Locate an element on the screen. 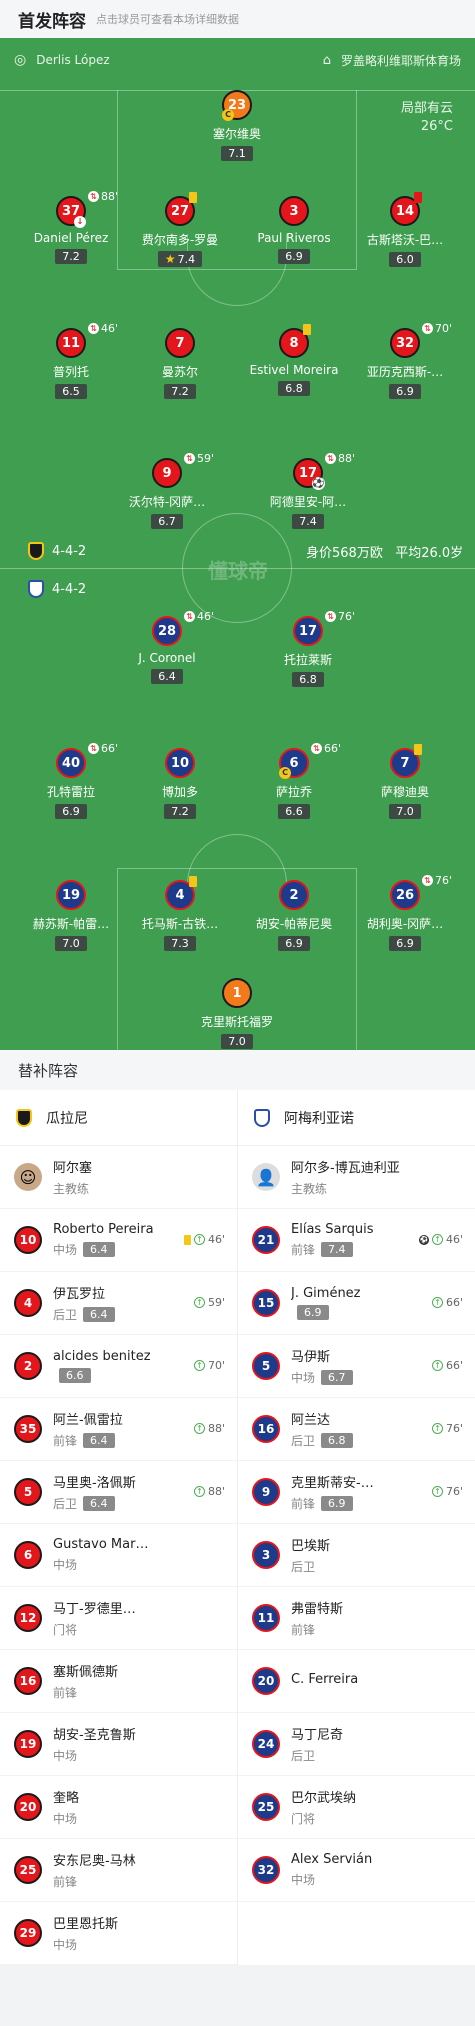 The width and height of the screenshot is (475, 2026). player-away-d3: 2 胡安-帕蒂尼奥 6.9 is located at coordinates (294, 915).